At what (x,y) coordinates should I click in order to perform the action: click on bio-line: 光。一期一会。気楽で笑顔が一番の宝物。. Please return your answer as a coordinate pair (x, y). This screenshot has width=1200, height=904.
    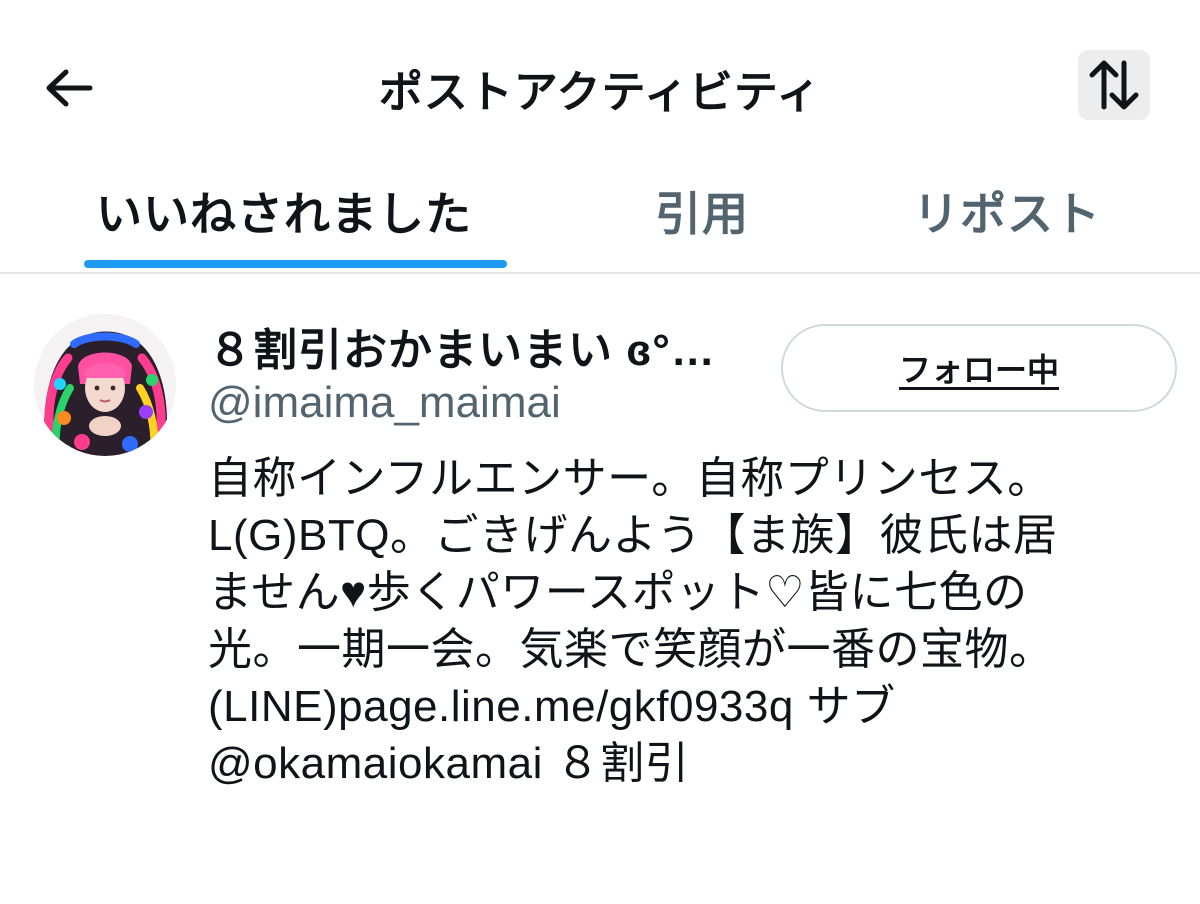
    Looking at the image, I should click on (631, 649).